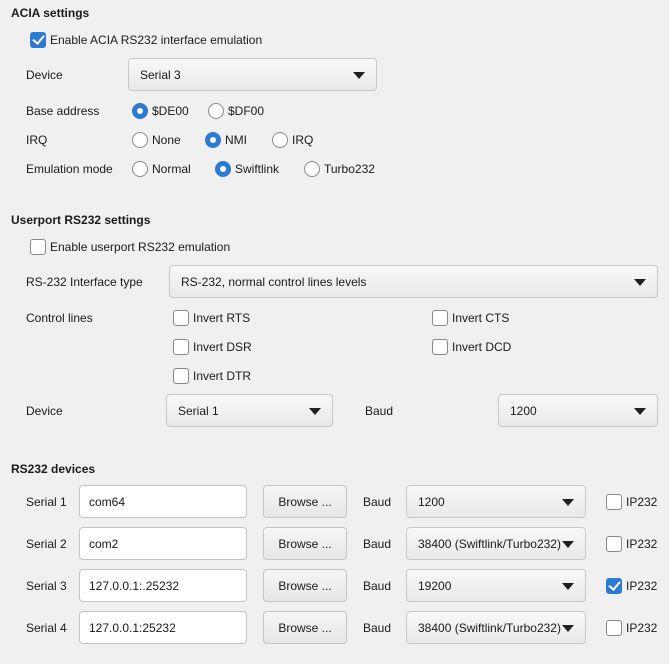 This screenshot has height=664, width=669. I want to click on serial-4-baud-label: Baud, so click(377, 628).